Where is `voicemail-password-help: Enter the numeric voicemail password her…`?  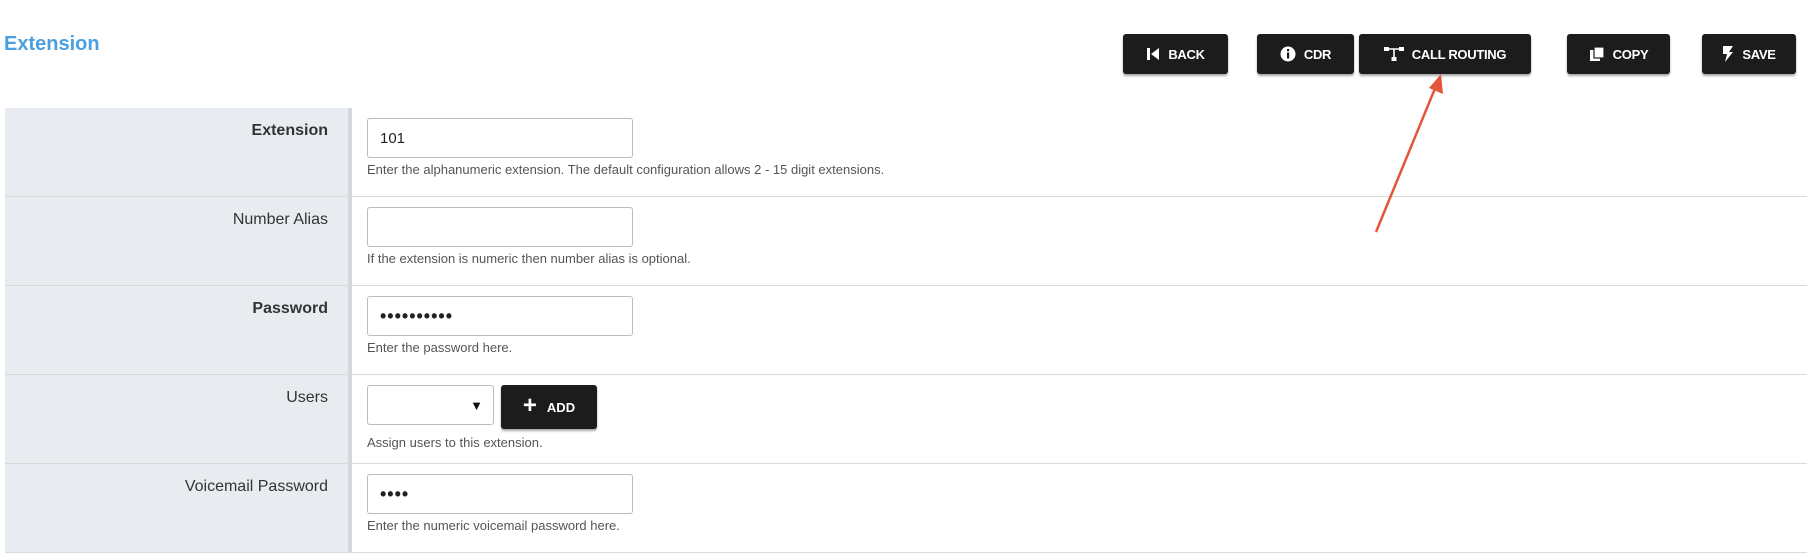
voicemail-password-help: Enter the numeric voicemail password her… is located at coordinates (493, 525).